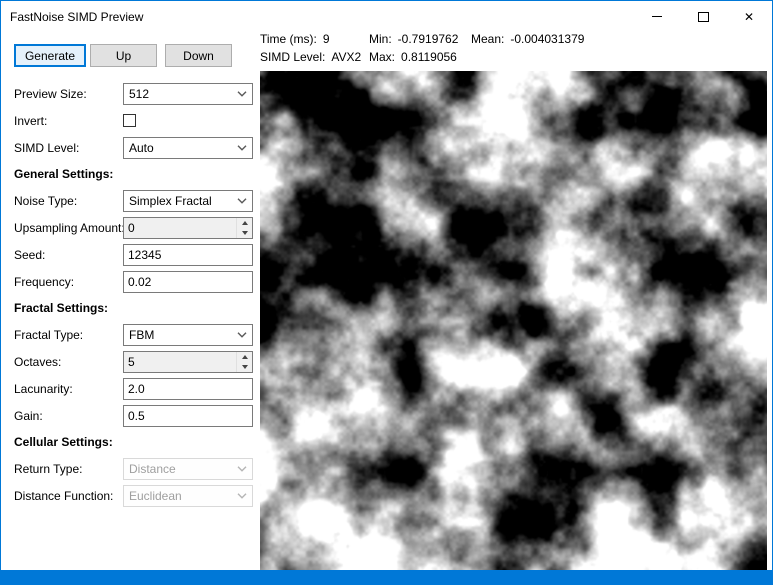 The width and height of the screenshot is (773, 585). I want to click on window-bottom-border, so click(386, 577).